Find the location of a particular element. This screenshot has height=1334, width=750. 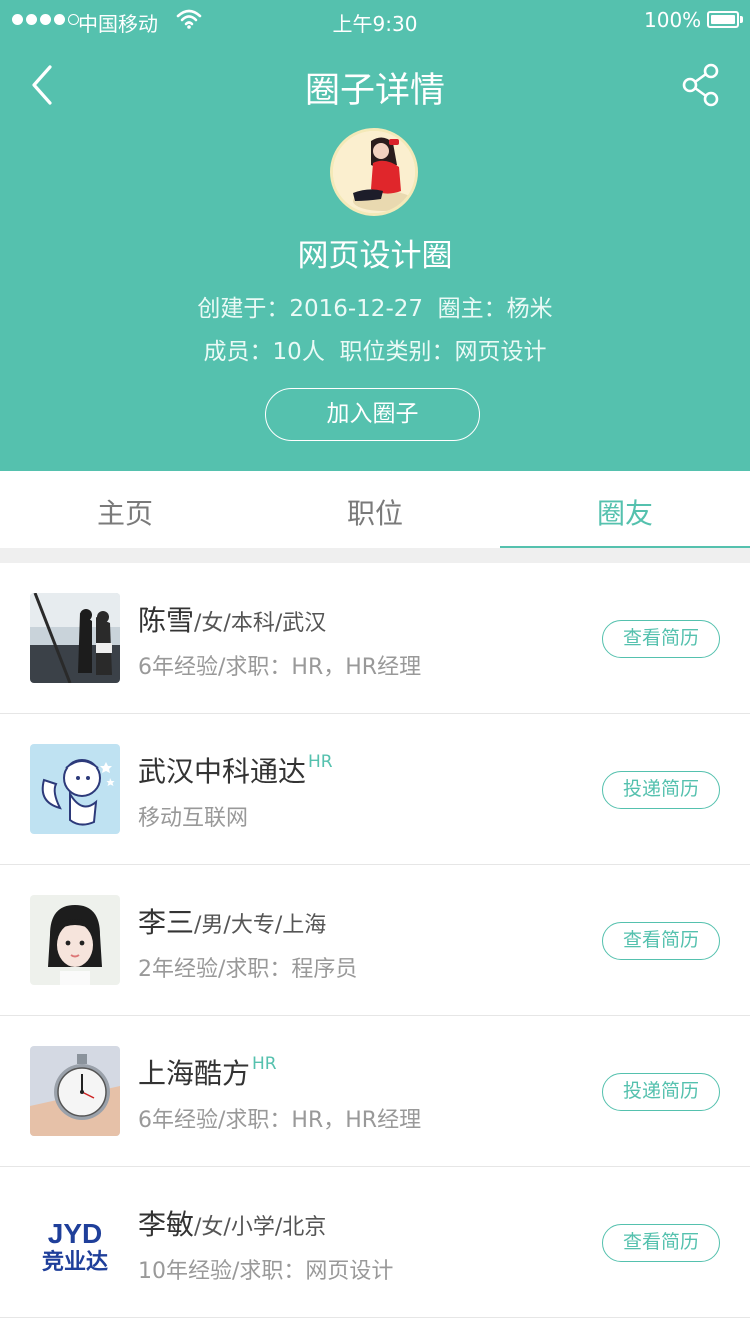

join-circle-button: 加入圈子 is located at coordinates (372, 414).